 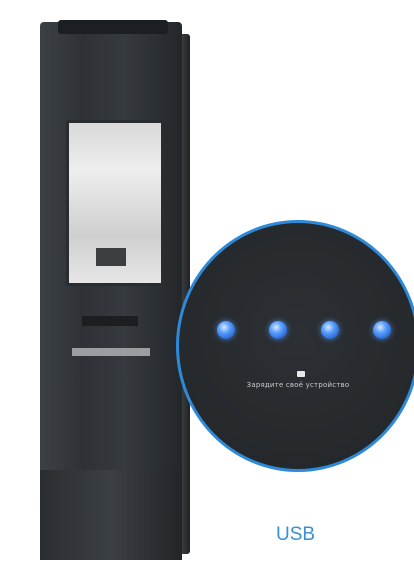 What do you see at coordinates (301, 374) in the screenshot?
I see `usb-icon` at bounding box center [301, 374].